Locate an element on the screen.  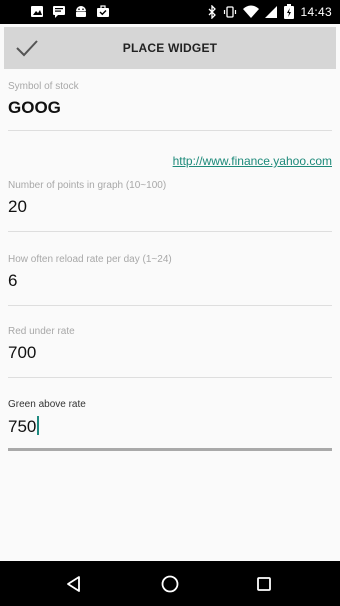
reload-underline is located at coordinates (170, 305).